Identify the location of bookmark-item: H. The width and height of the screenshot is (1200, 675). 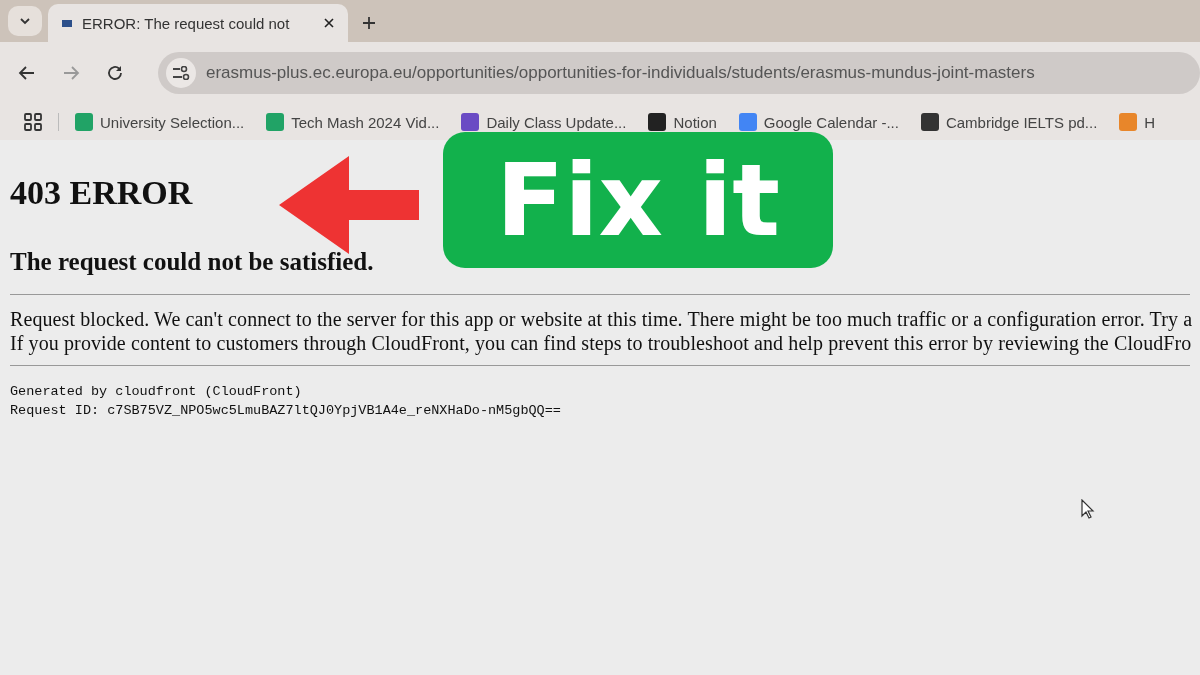
(1137, 122).